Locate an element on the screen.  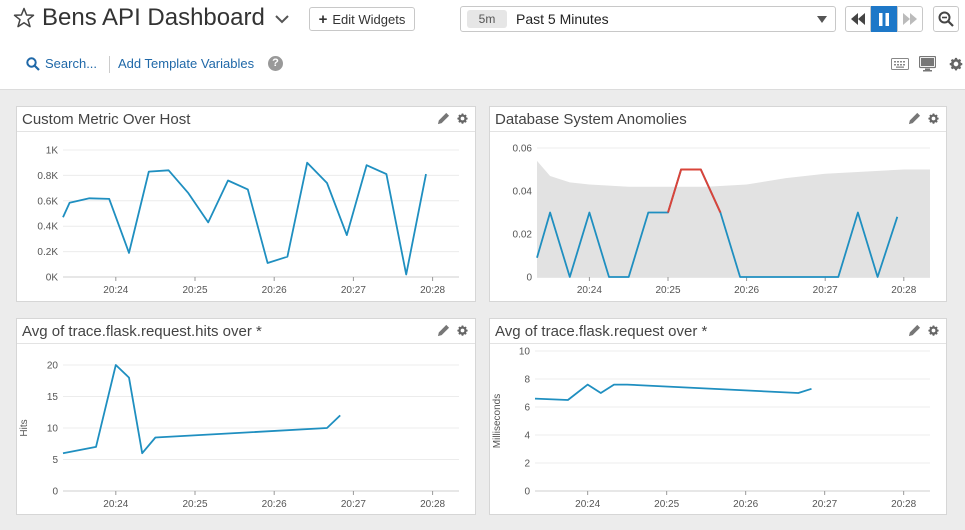
y-axis-label: Milliseconds is located at coordinates (497, 421).